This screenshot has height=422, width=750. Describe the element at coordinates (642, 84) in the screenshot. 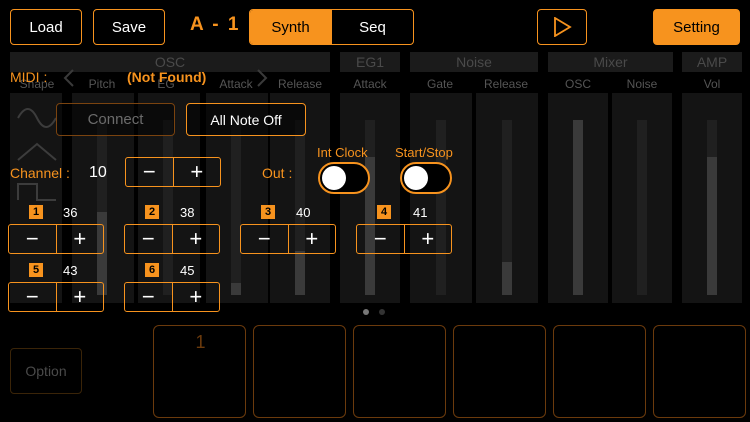

I see `param-label: Noise` at that location.